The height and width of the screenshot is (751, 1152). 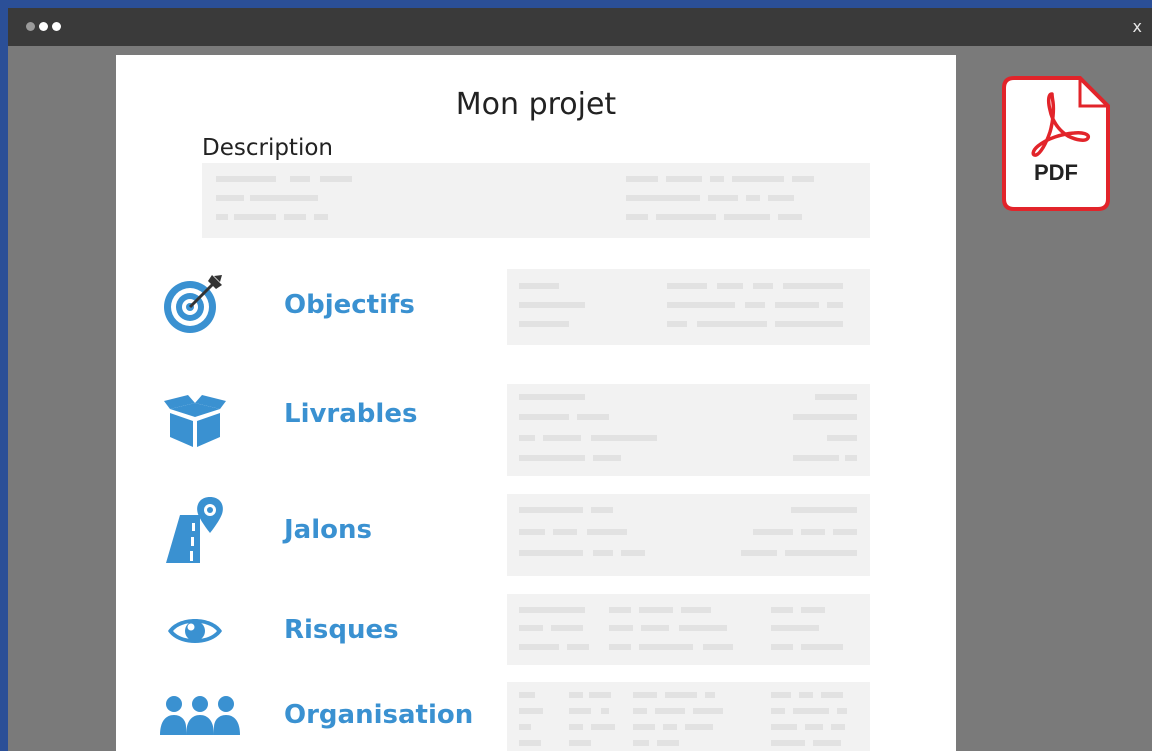 What do you see at coordinates (267, 148) in the screenshot?
I see `description-label: Description` at bounding box center [267, 148].